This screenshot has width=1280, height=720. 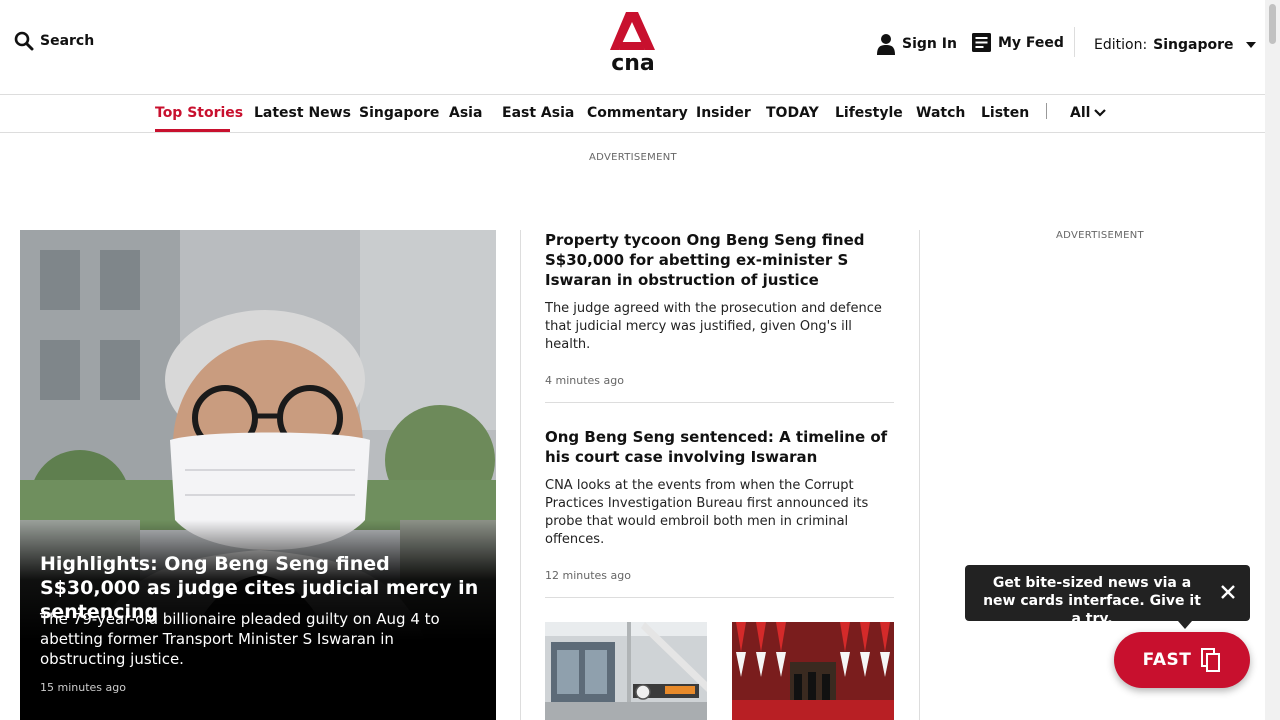 I want to click on top-ad-label: ADVERTISEMENT, so click(x=633, y=157).